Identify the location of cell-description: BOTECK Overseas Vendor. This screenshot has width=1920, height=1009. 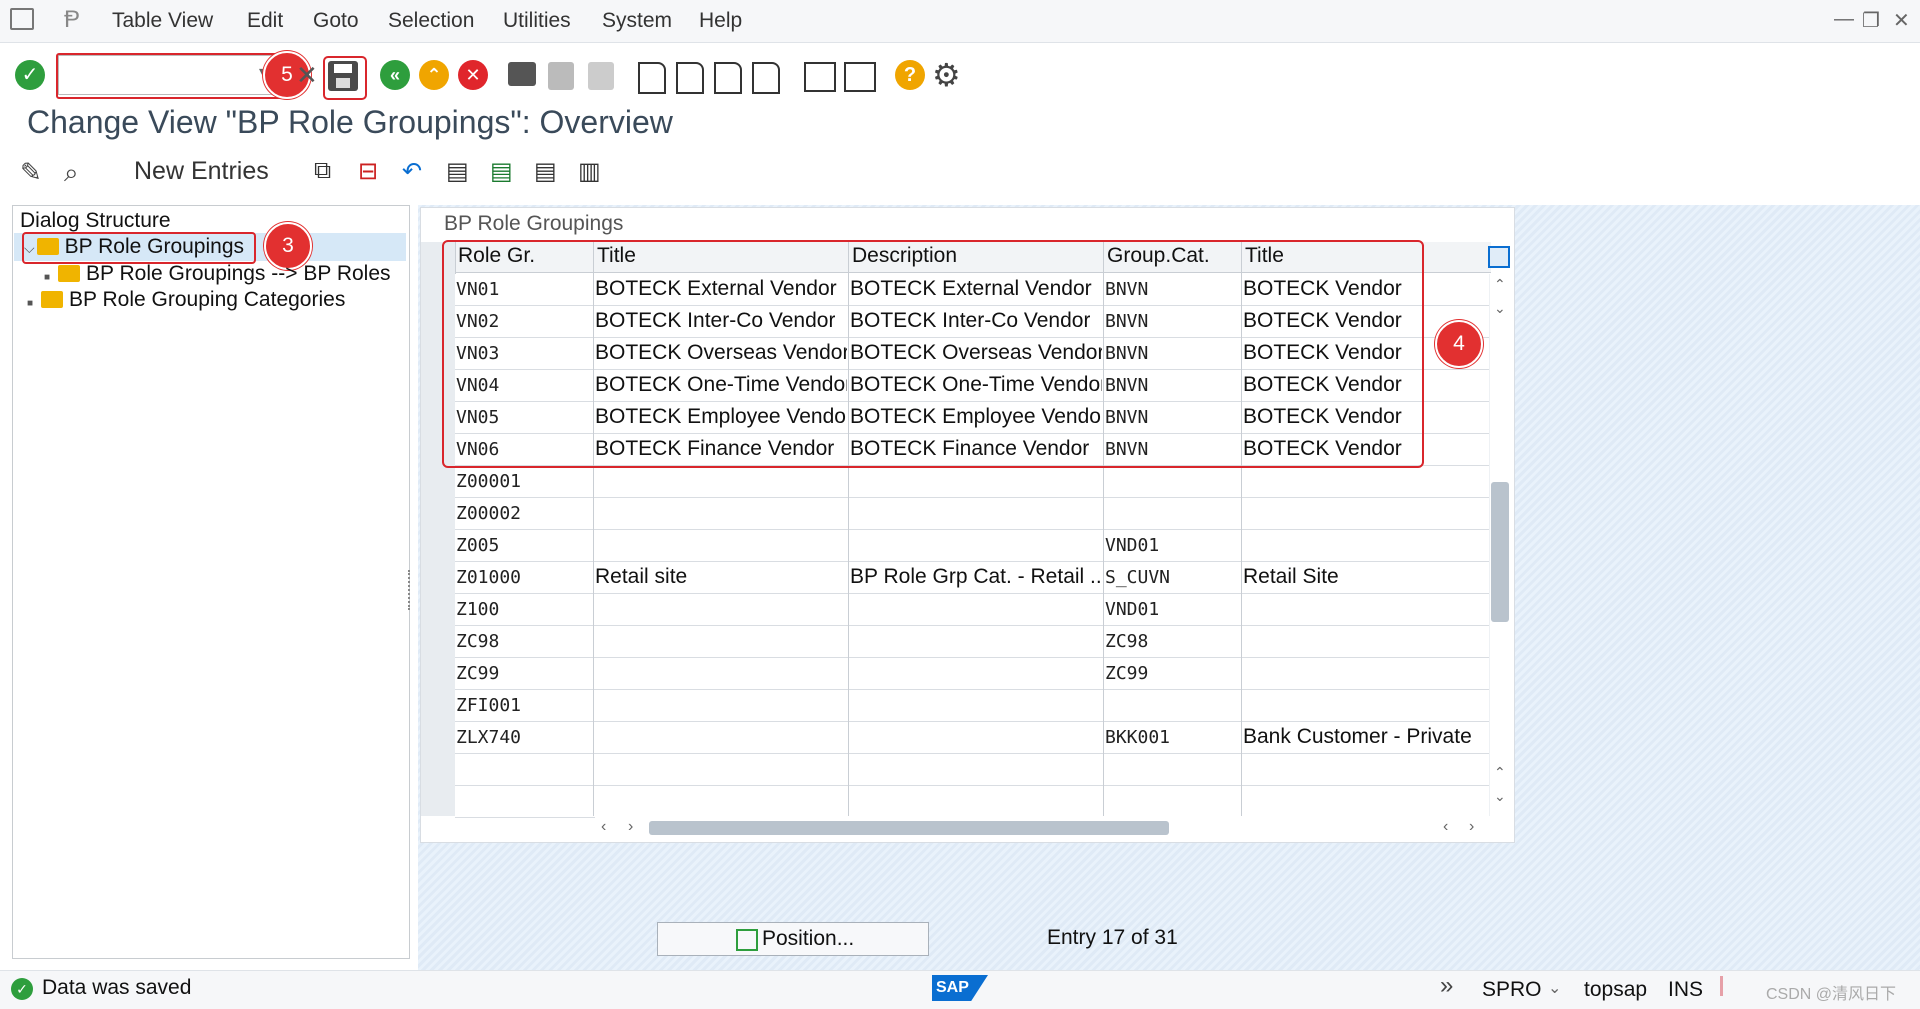
(976, 353).